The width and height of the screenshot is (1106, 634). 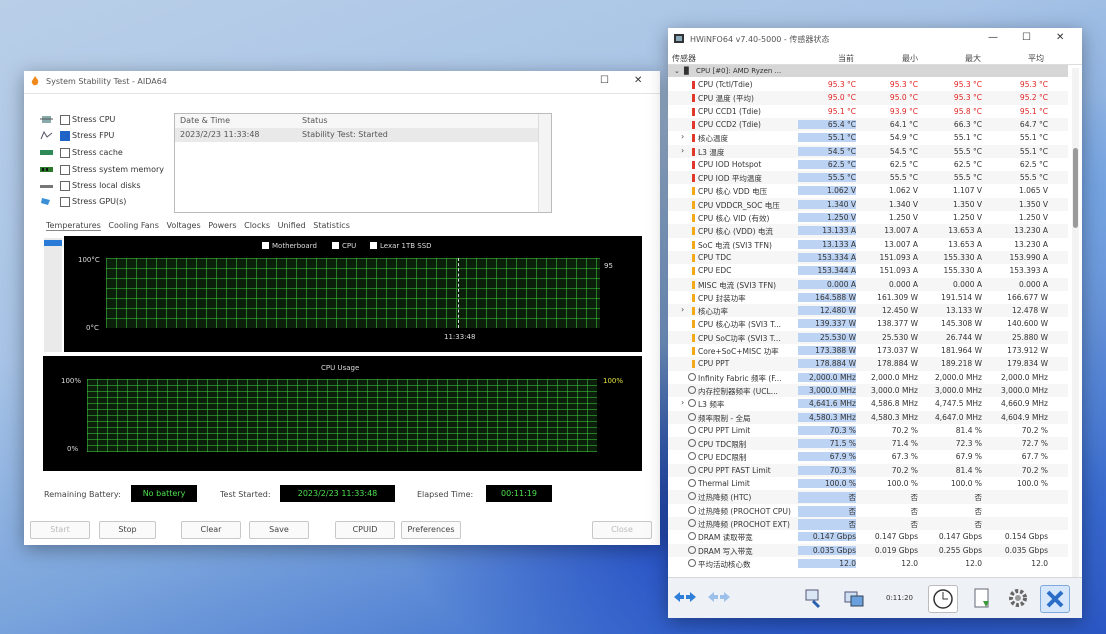 What do you see at coordinates (373, 245) in the screenshot?
I see `legend-ssd-check` at bounding box center [373, 245].